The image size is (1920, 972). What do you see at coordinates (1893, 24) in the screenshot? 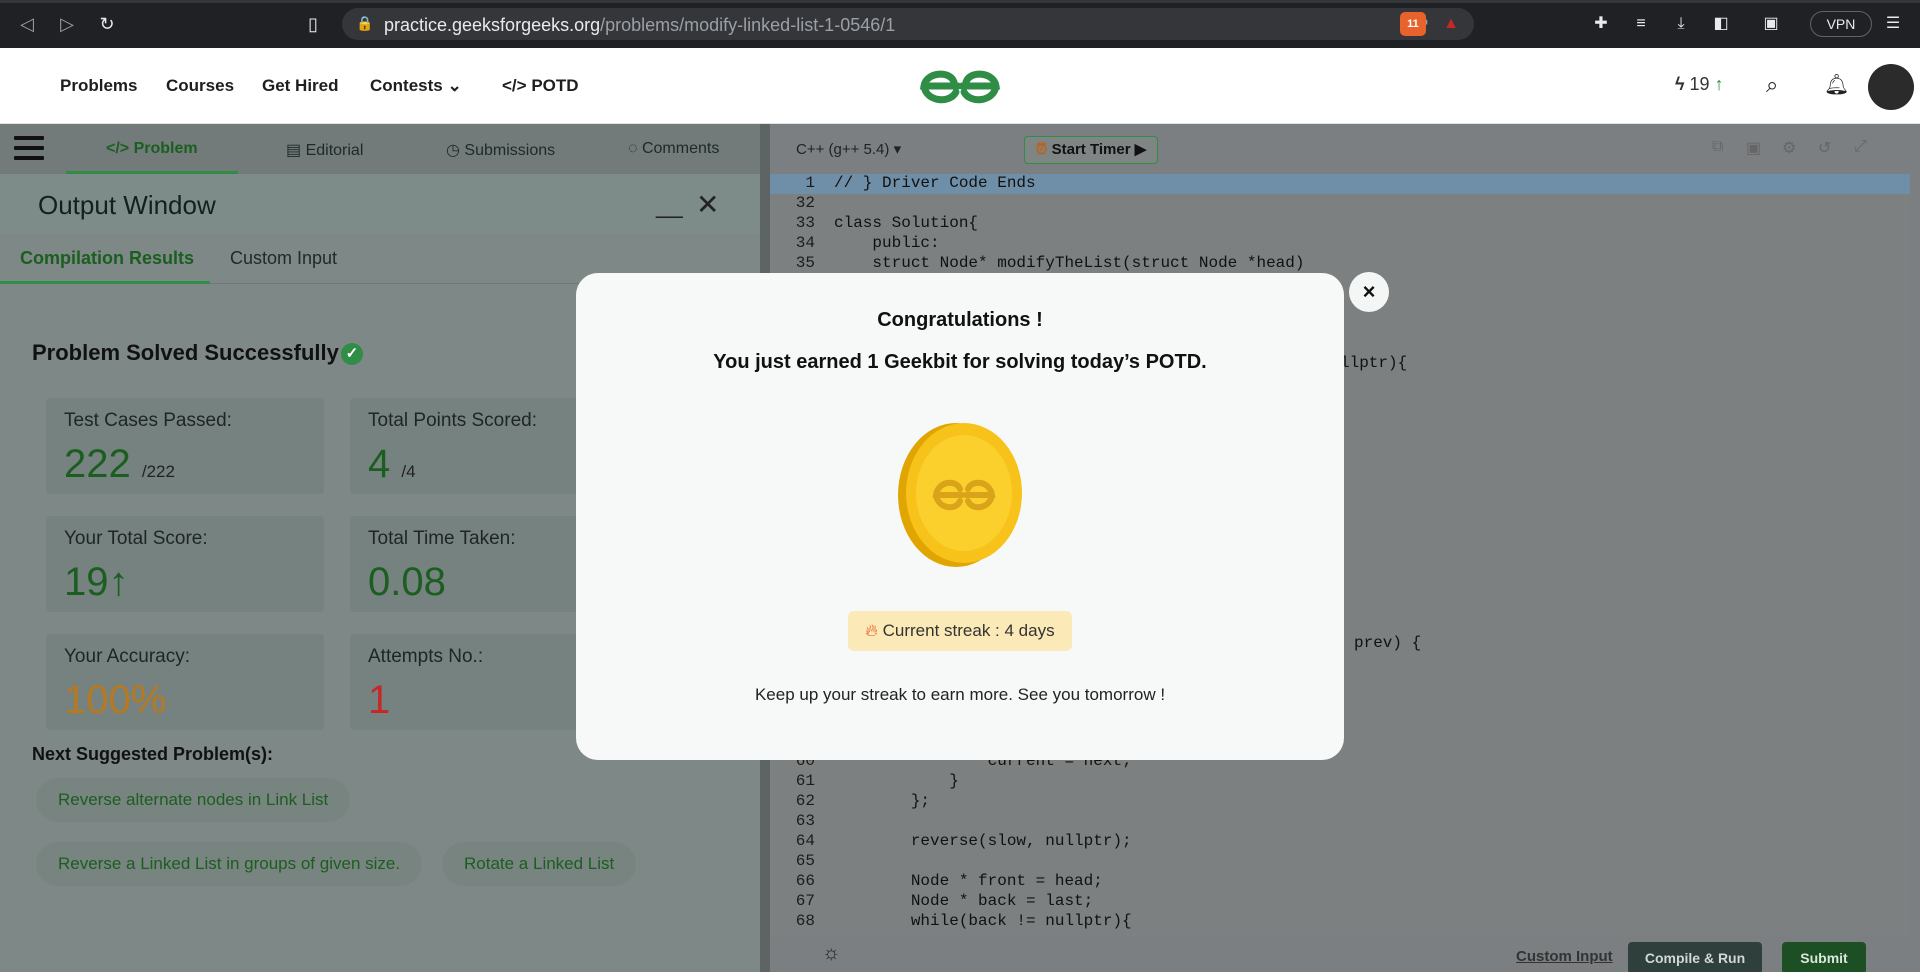
I see `menu-icon: ☰` at bounding box center [1893, 24].